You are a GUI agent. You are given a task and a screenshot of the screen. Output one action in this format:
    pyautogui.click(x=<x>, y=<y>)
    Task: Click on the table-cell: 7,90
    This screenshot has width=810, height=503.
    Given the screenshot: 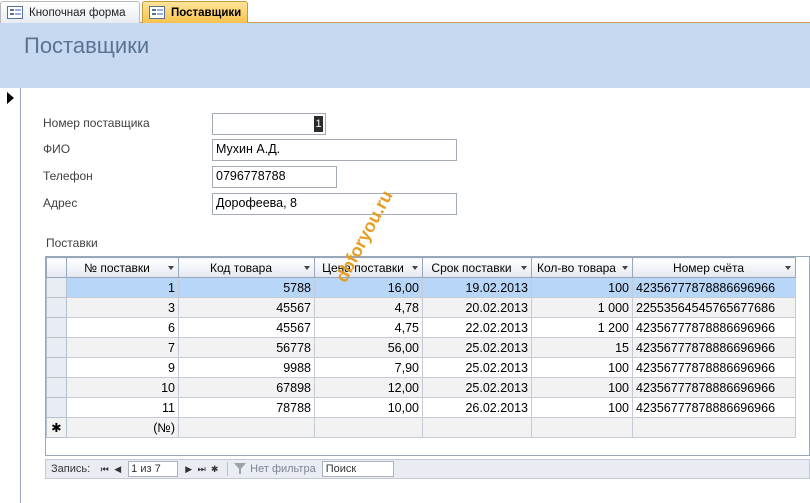 What is the action you would take?
    pyautogui.click(x=368, y=367)
    